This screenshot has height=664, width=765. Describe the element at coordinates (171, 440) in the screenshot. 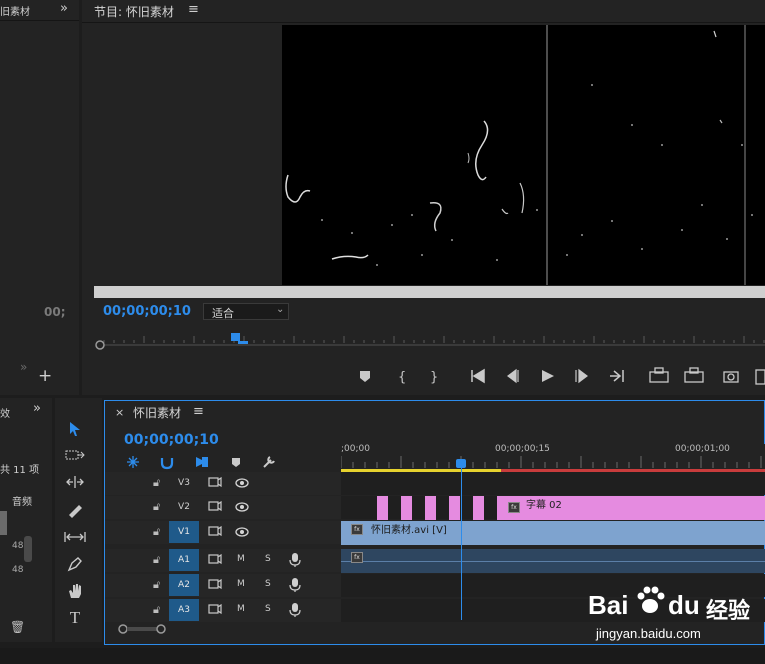

I see `timeline-timecode: 00;00;00;10` at that location.